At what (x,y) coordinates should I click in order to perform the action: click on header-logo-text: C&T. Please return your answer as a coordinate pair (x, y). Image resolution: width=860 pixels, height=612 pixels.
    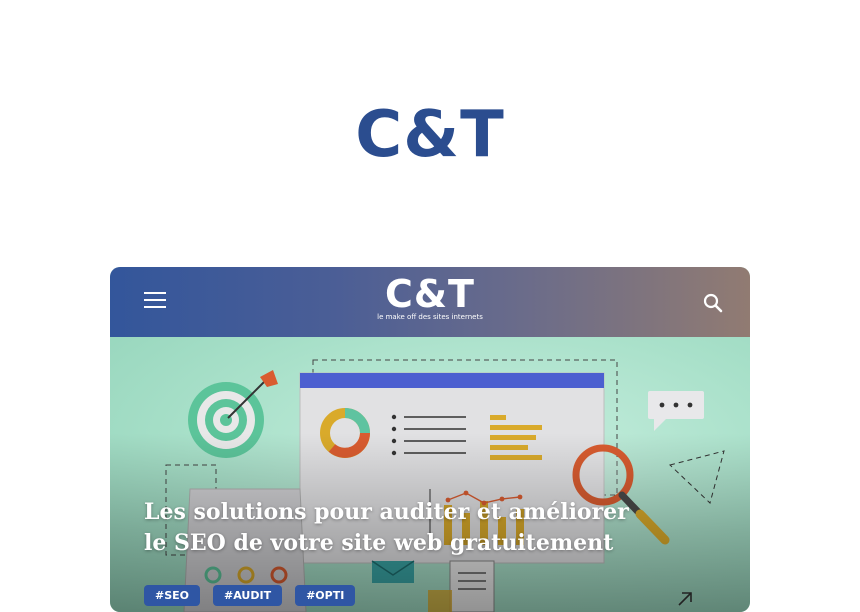
    Looking at the image, I should click on (430, 294).